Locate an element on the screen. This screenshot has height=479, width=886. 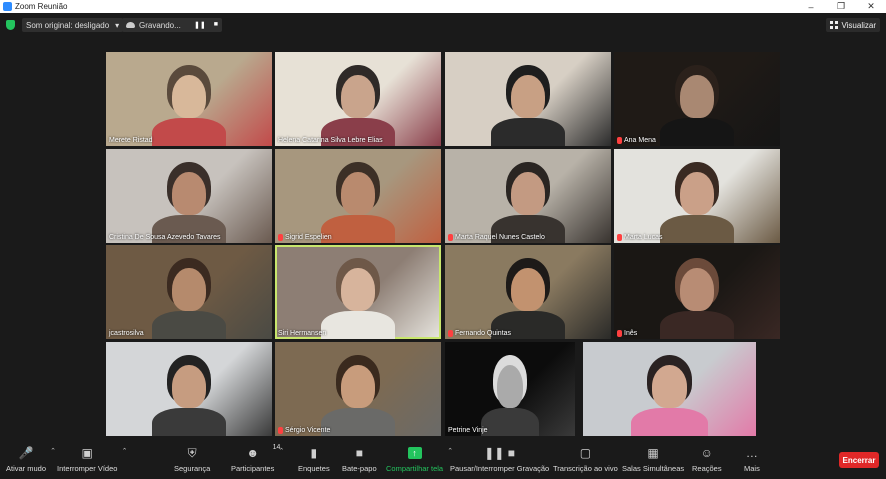
pause-stop-recording-label: Pausar/Interromper Gravação is located at coordinates (500, 468).